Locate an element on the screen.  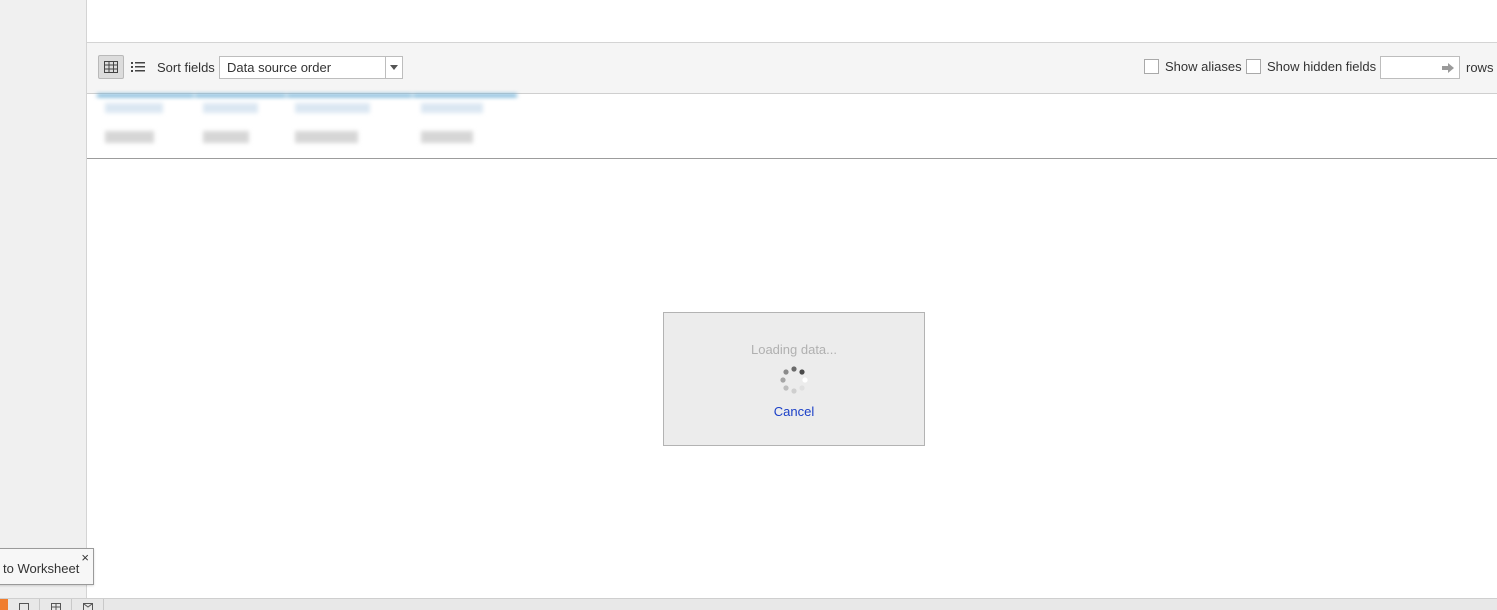
new-dashboard-icon is located at coordinates (55, 606).